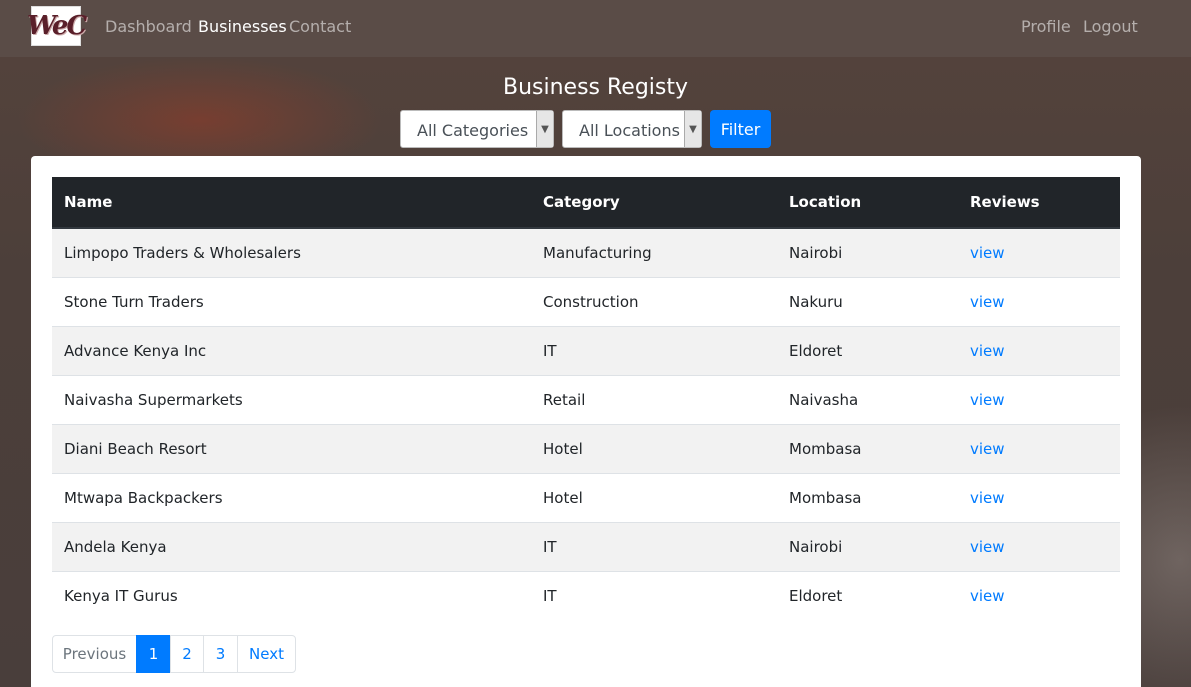 The height and width of the screenshot is (687, 1191). What do you see at coordinates (597, 252) in the screenshot?
I see `cell-category: Manufacturing` at bounding box center [597, 252].